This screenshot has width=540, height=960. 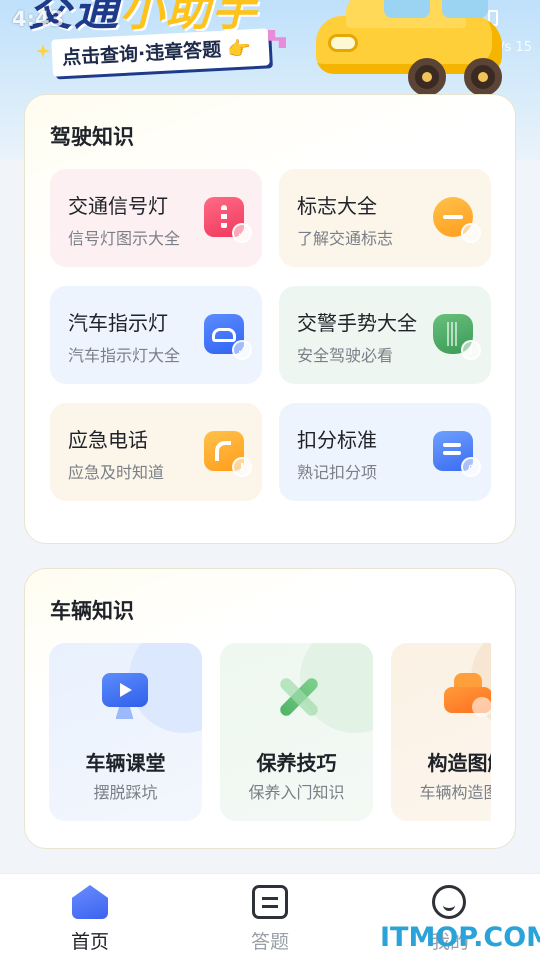 What do you see at coordinates (228, 454) in the screenshot?
I see `phone-icon: !` at bounding box center [228, 454].